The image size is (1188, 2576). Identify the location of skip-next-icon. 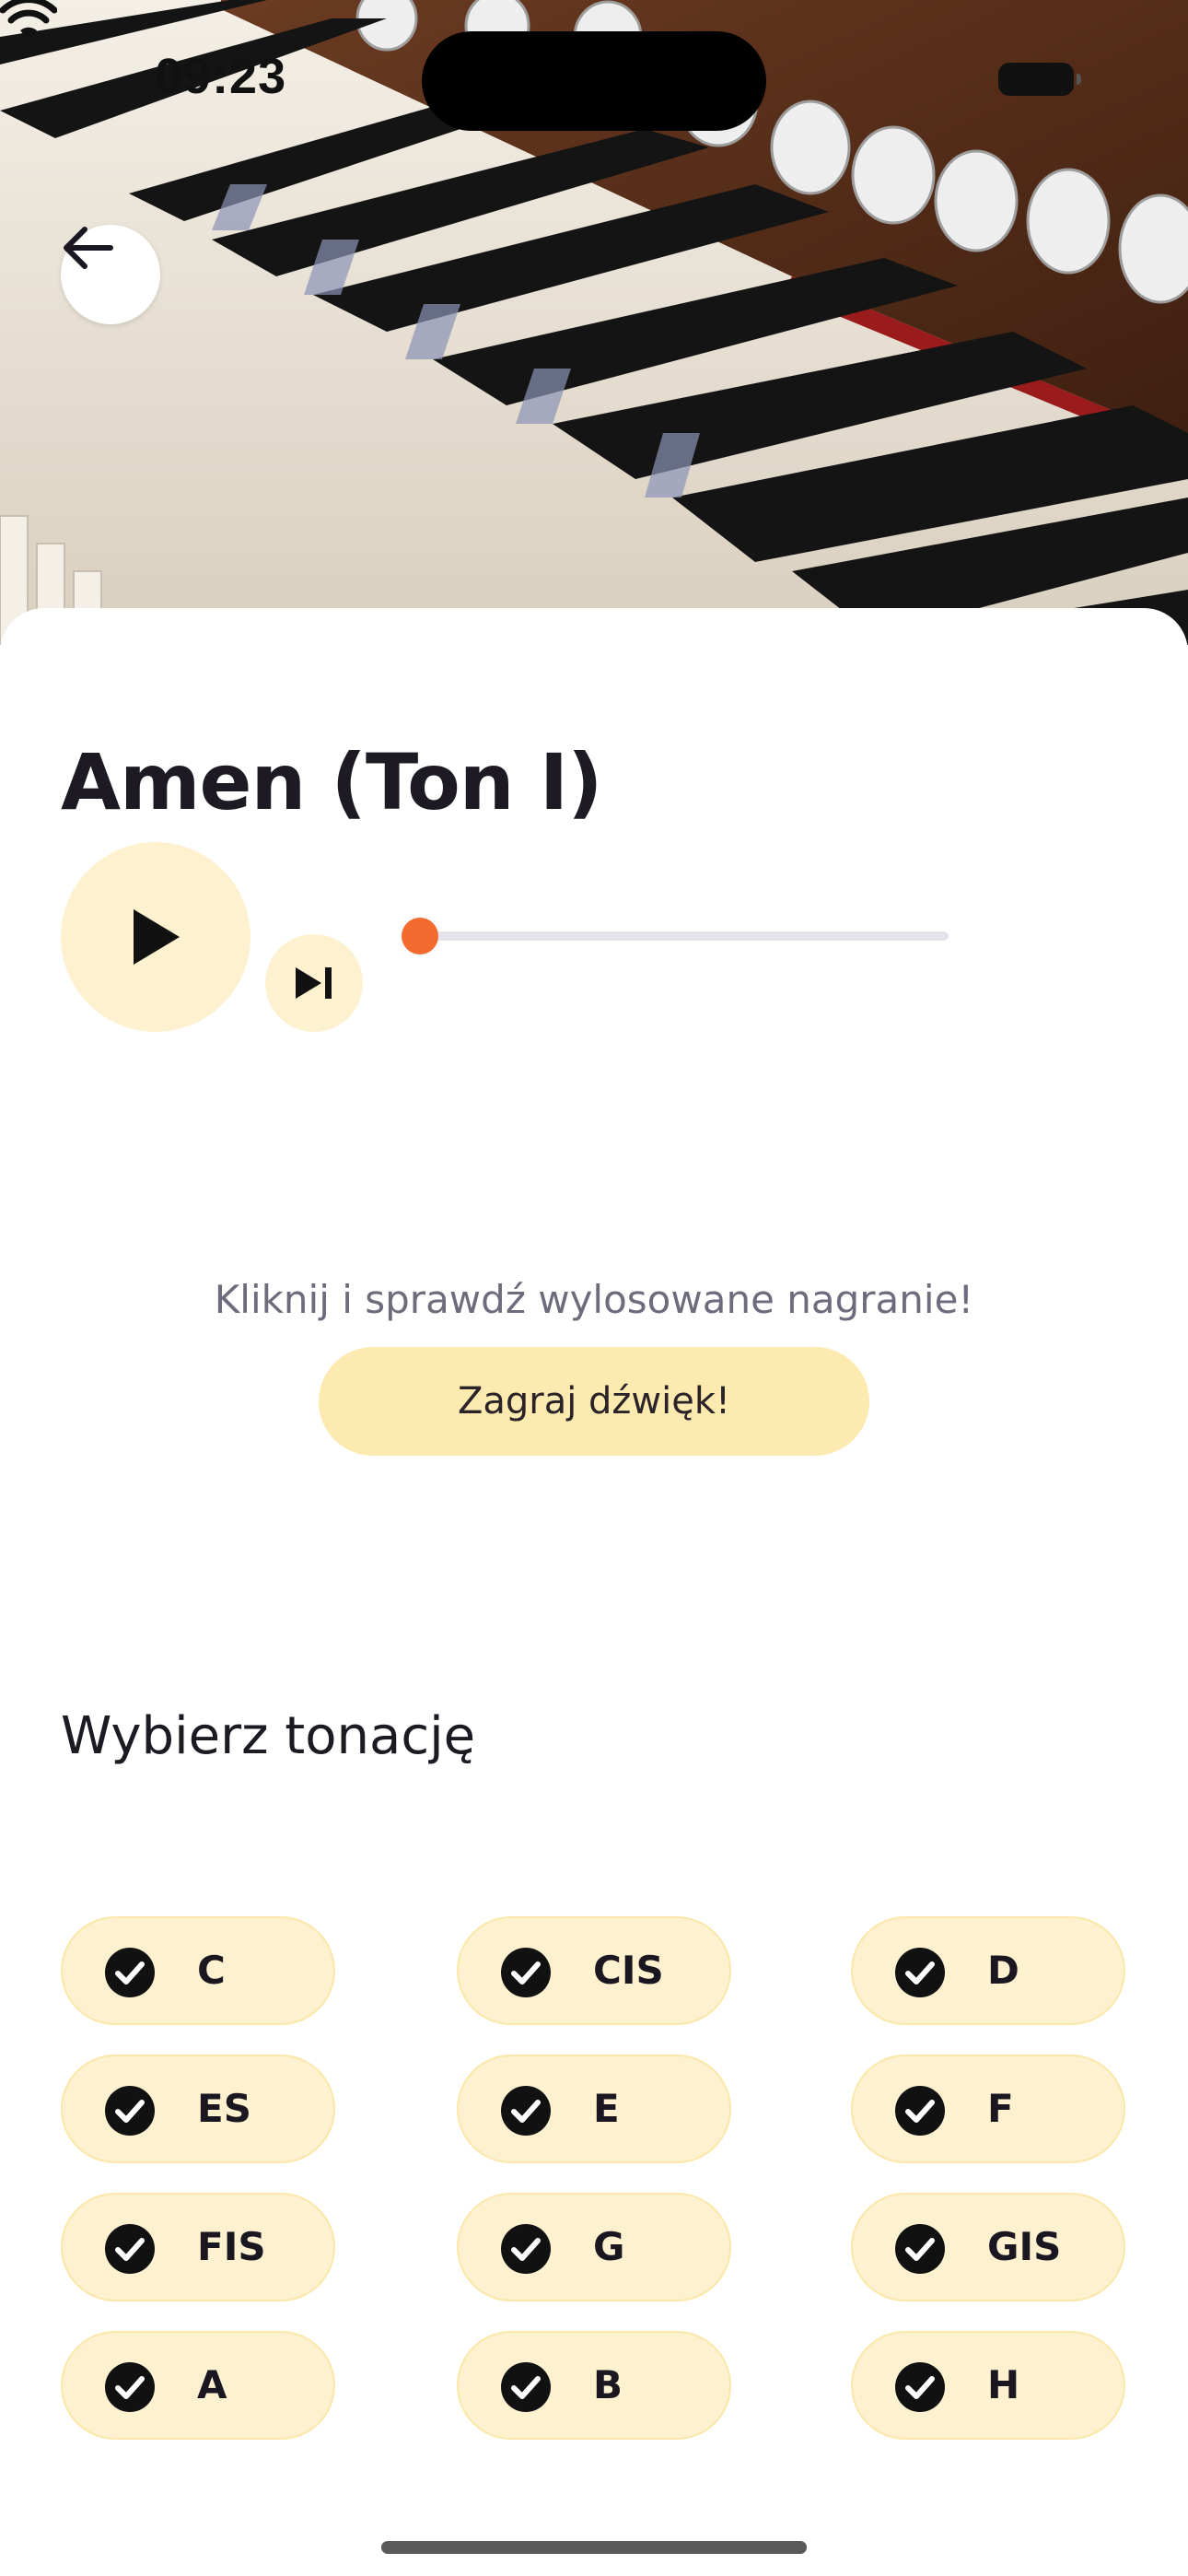
(314, 983).